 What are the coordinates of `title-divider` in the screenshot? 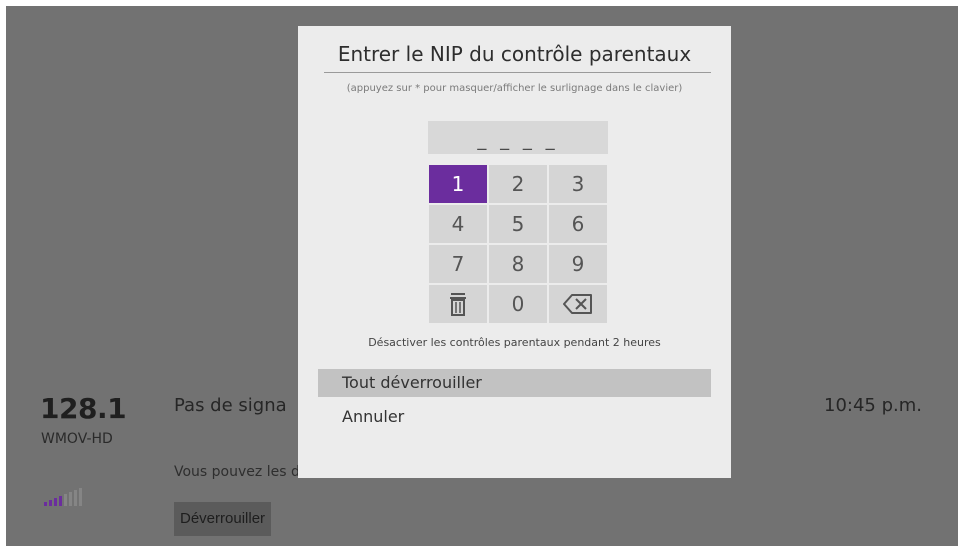 It's located at (517, 72).